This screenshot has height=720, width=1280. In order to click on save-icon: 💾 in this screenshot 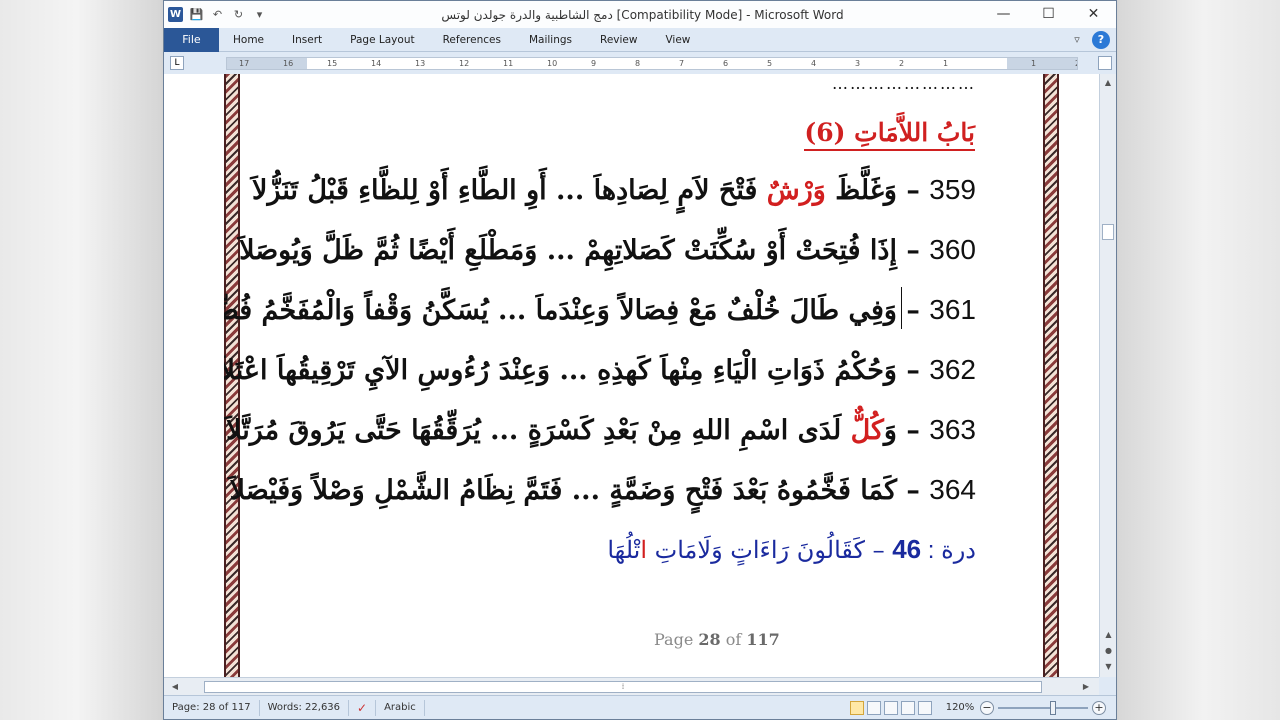, I will do `click(196, 14)`.